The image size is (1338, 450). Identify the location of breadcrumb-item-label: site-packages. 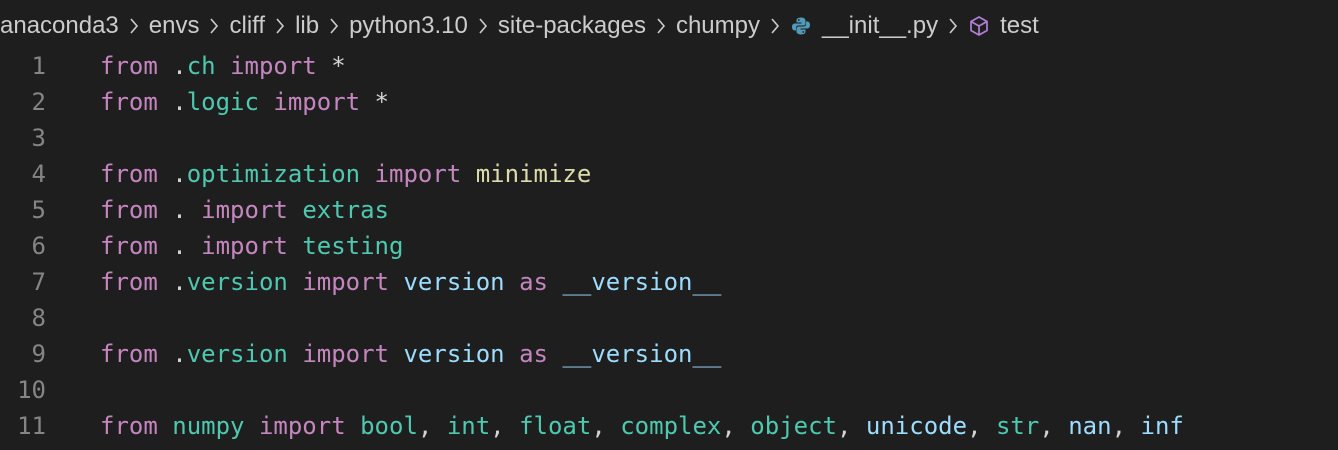
(571, 25).